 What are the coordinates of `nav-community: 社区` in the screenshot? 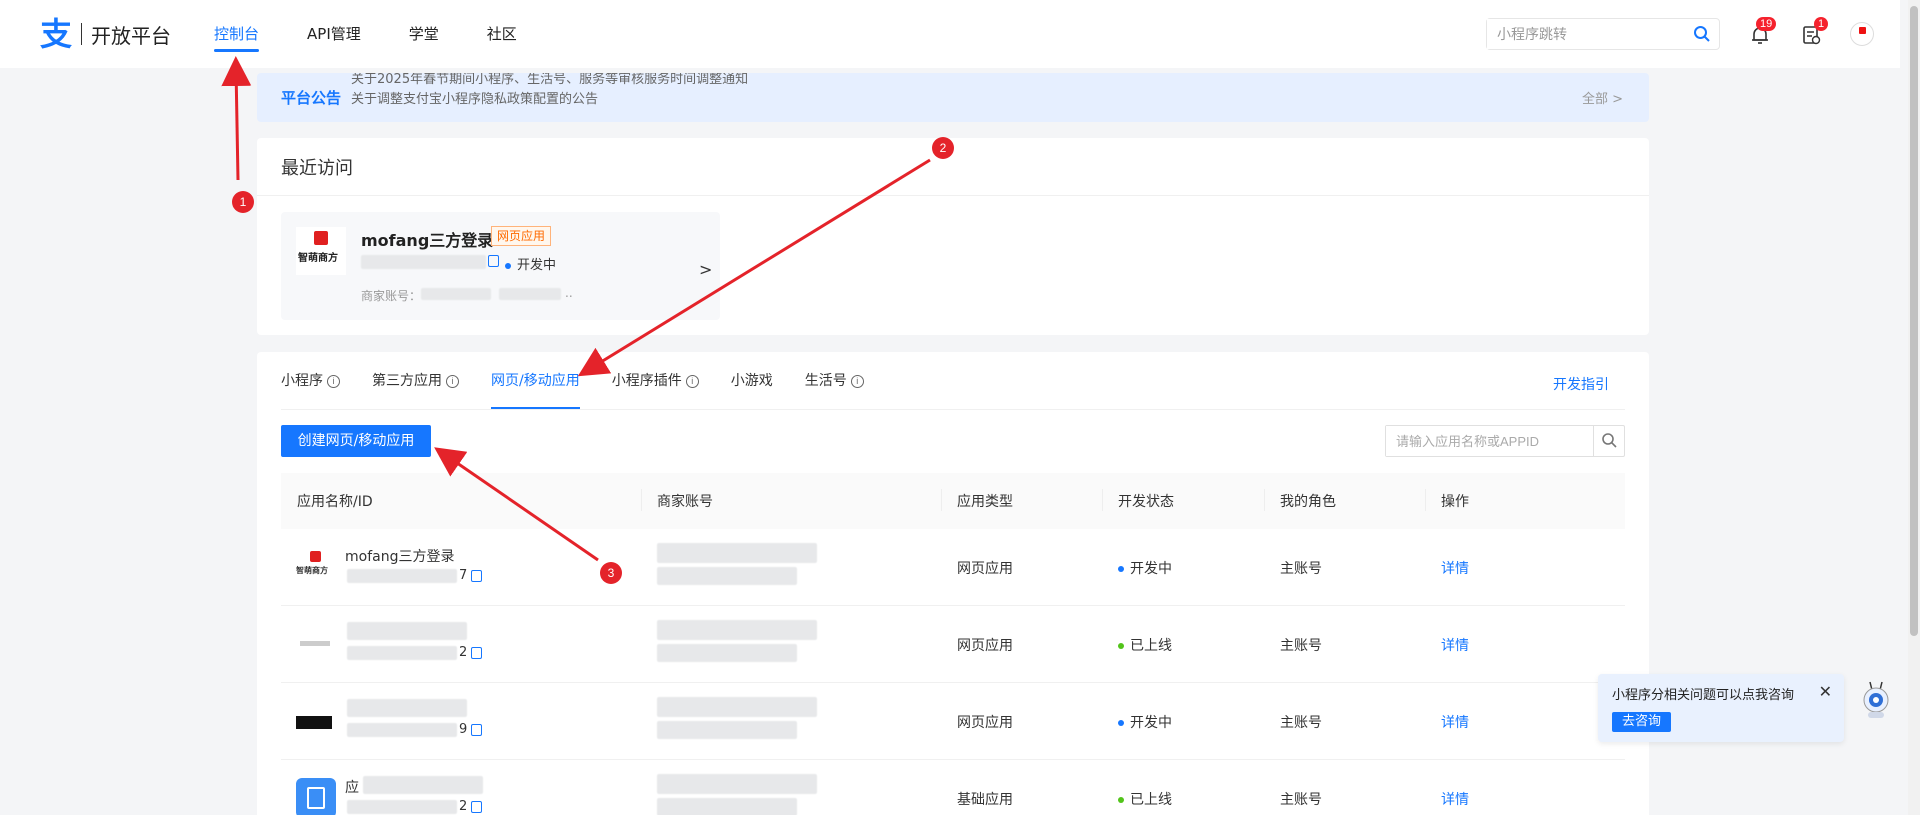 It's located at (502, 34).